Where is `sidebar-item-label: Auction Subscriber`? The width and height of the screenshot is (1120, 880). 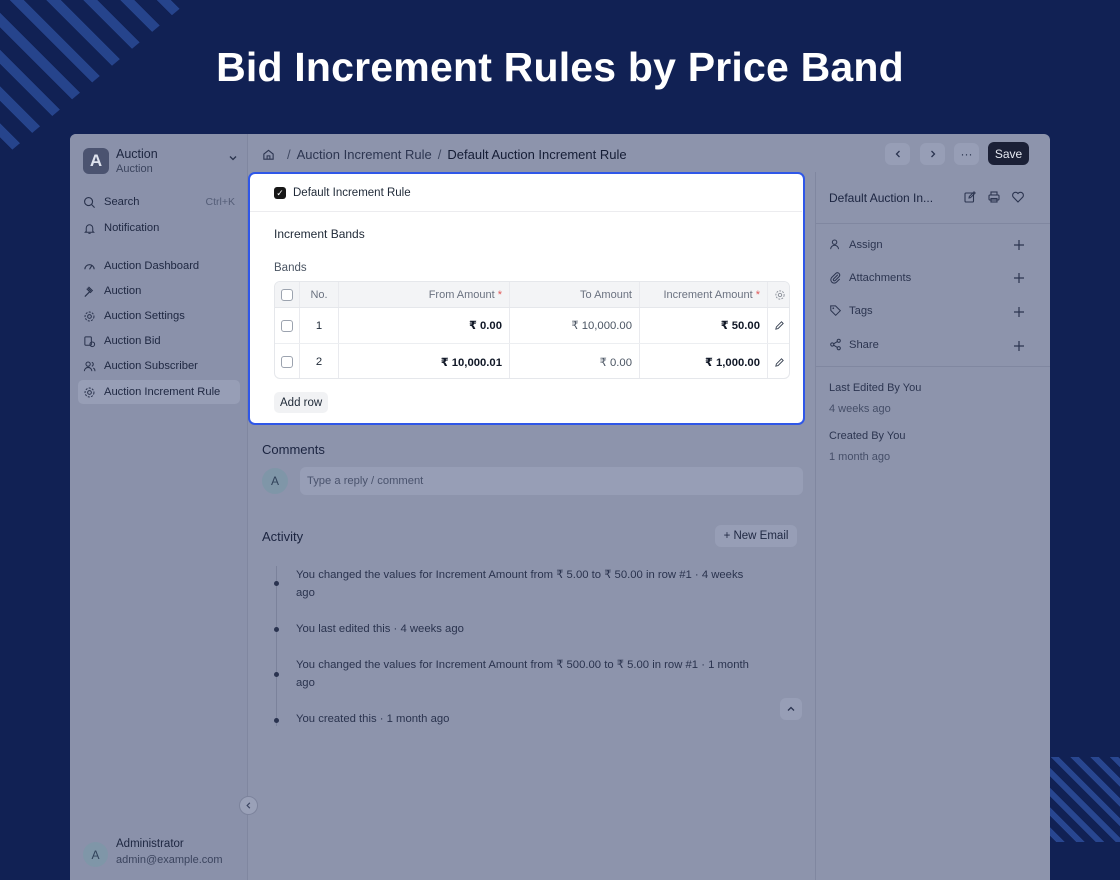
sidebar-item-label: Auction Subscriber is located at coordinates (151, 366).